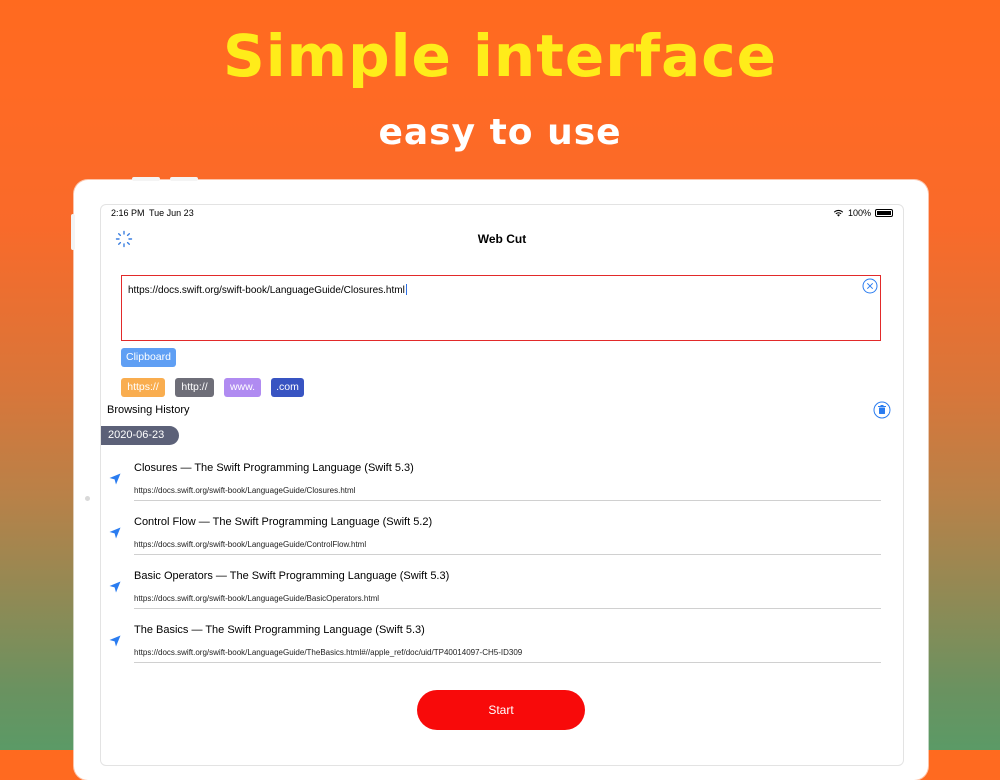 This screenshot has width=1000, height=780. I want to click on history-date-badge: 2020-06-23, so click(140, 435).